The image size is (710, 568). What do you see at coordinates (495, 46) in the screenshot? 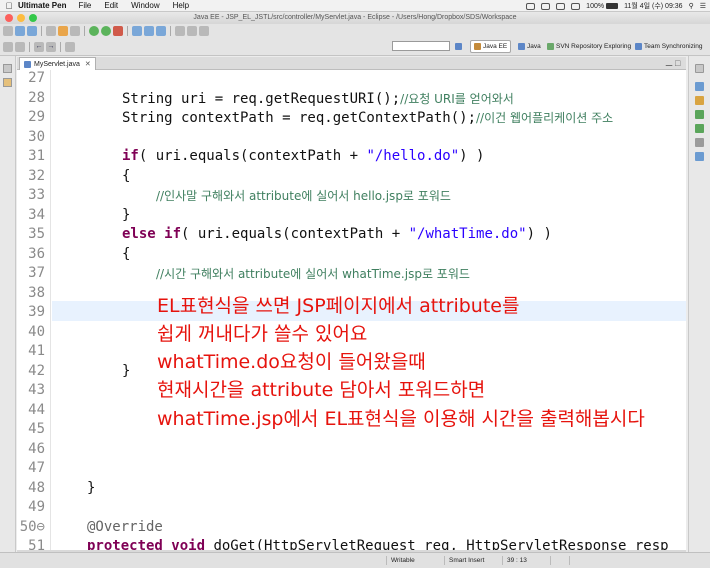
I see `perspective-label: Java EE` at bounding box center [495, 46].